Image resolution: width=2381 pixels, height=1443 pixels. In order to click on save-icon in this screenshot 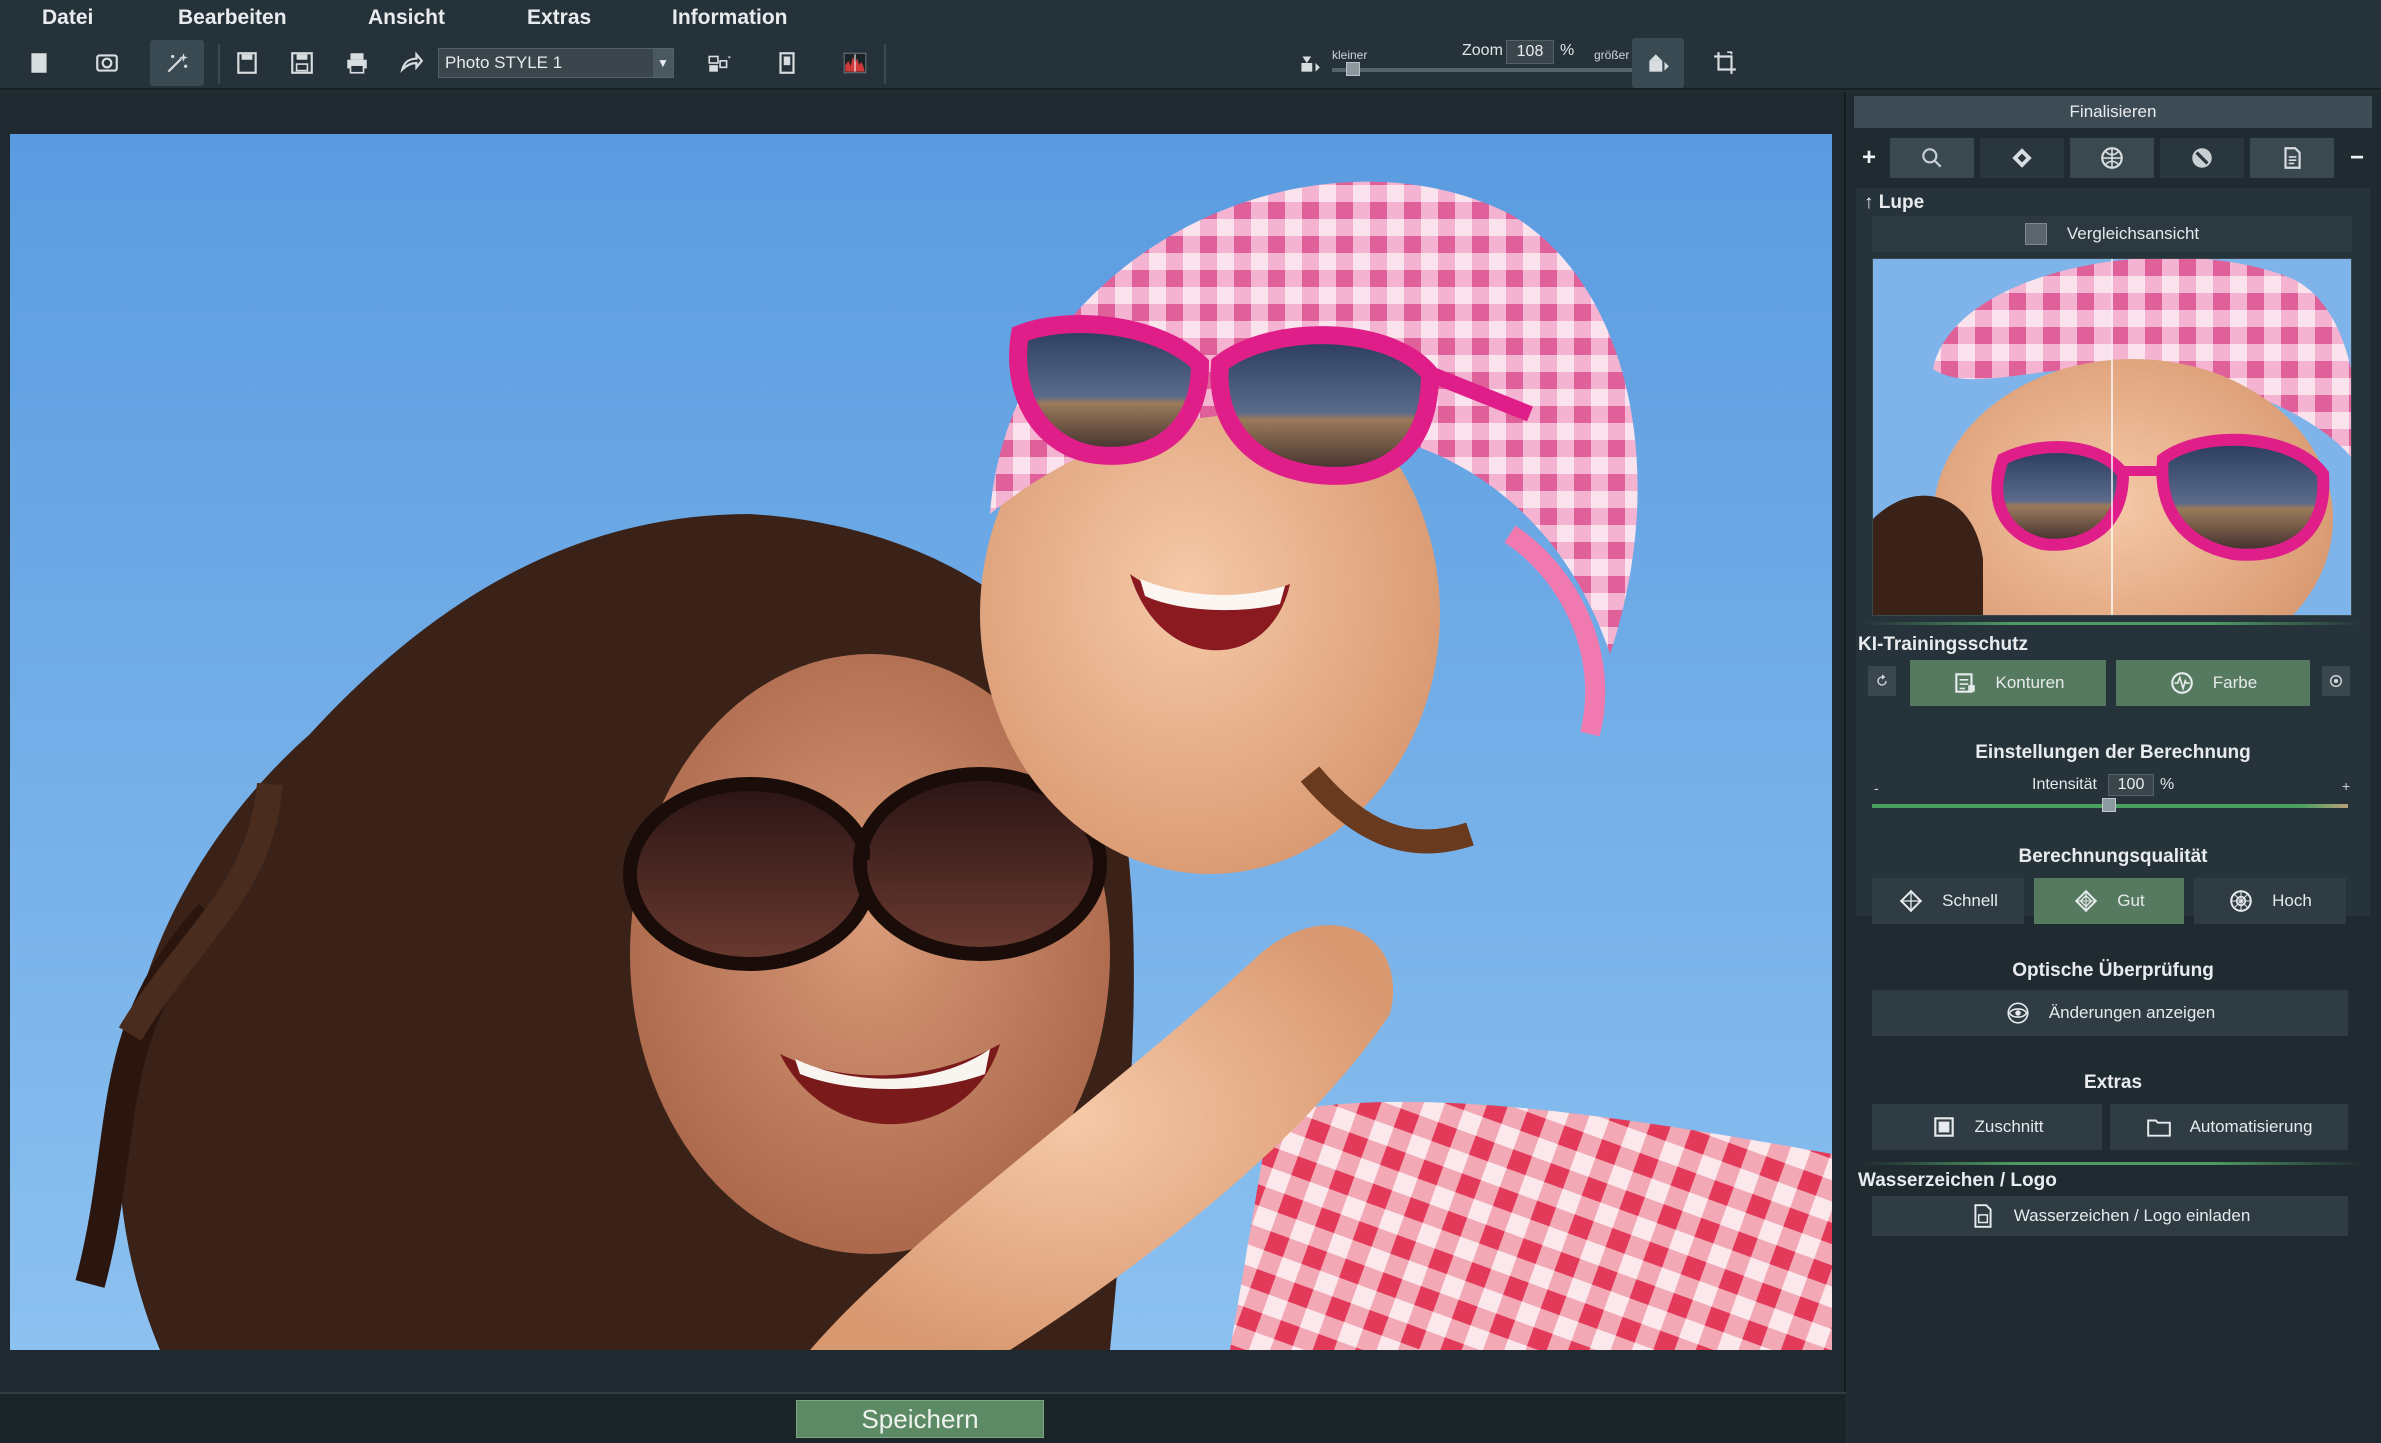, I will do `click(247, 63)`.